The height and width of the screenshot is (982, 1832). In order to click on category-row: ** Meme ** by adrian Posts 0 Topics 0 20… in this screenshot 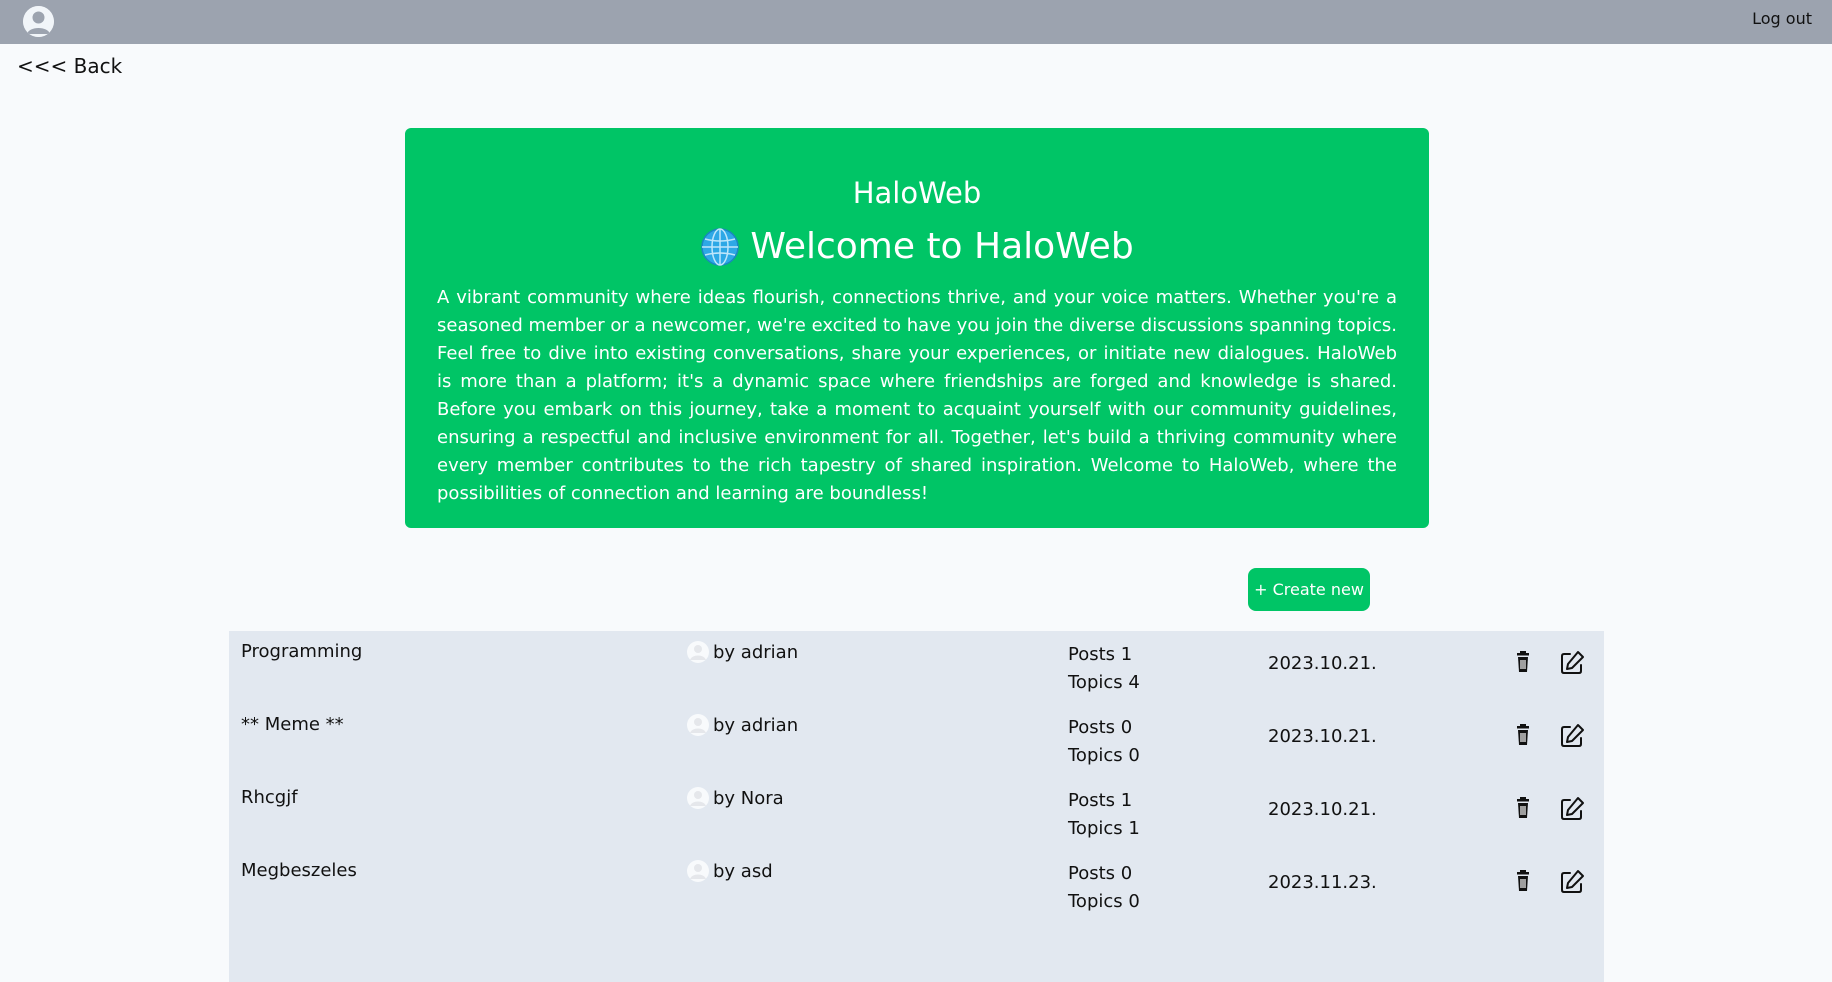, I will do `click(916, 740)`.